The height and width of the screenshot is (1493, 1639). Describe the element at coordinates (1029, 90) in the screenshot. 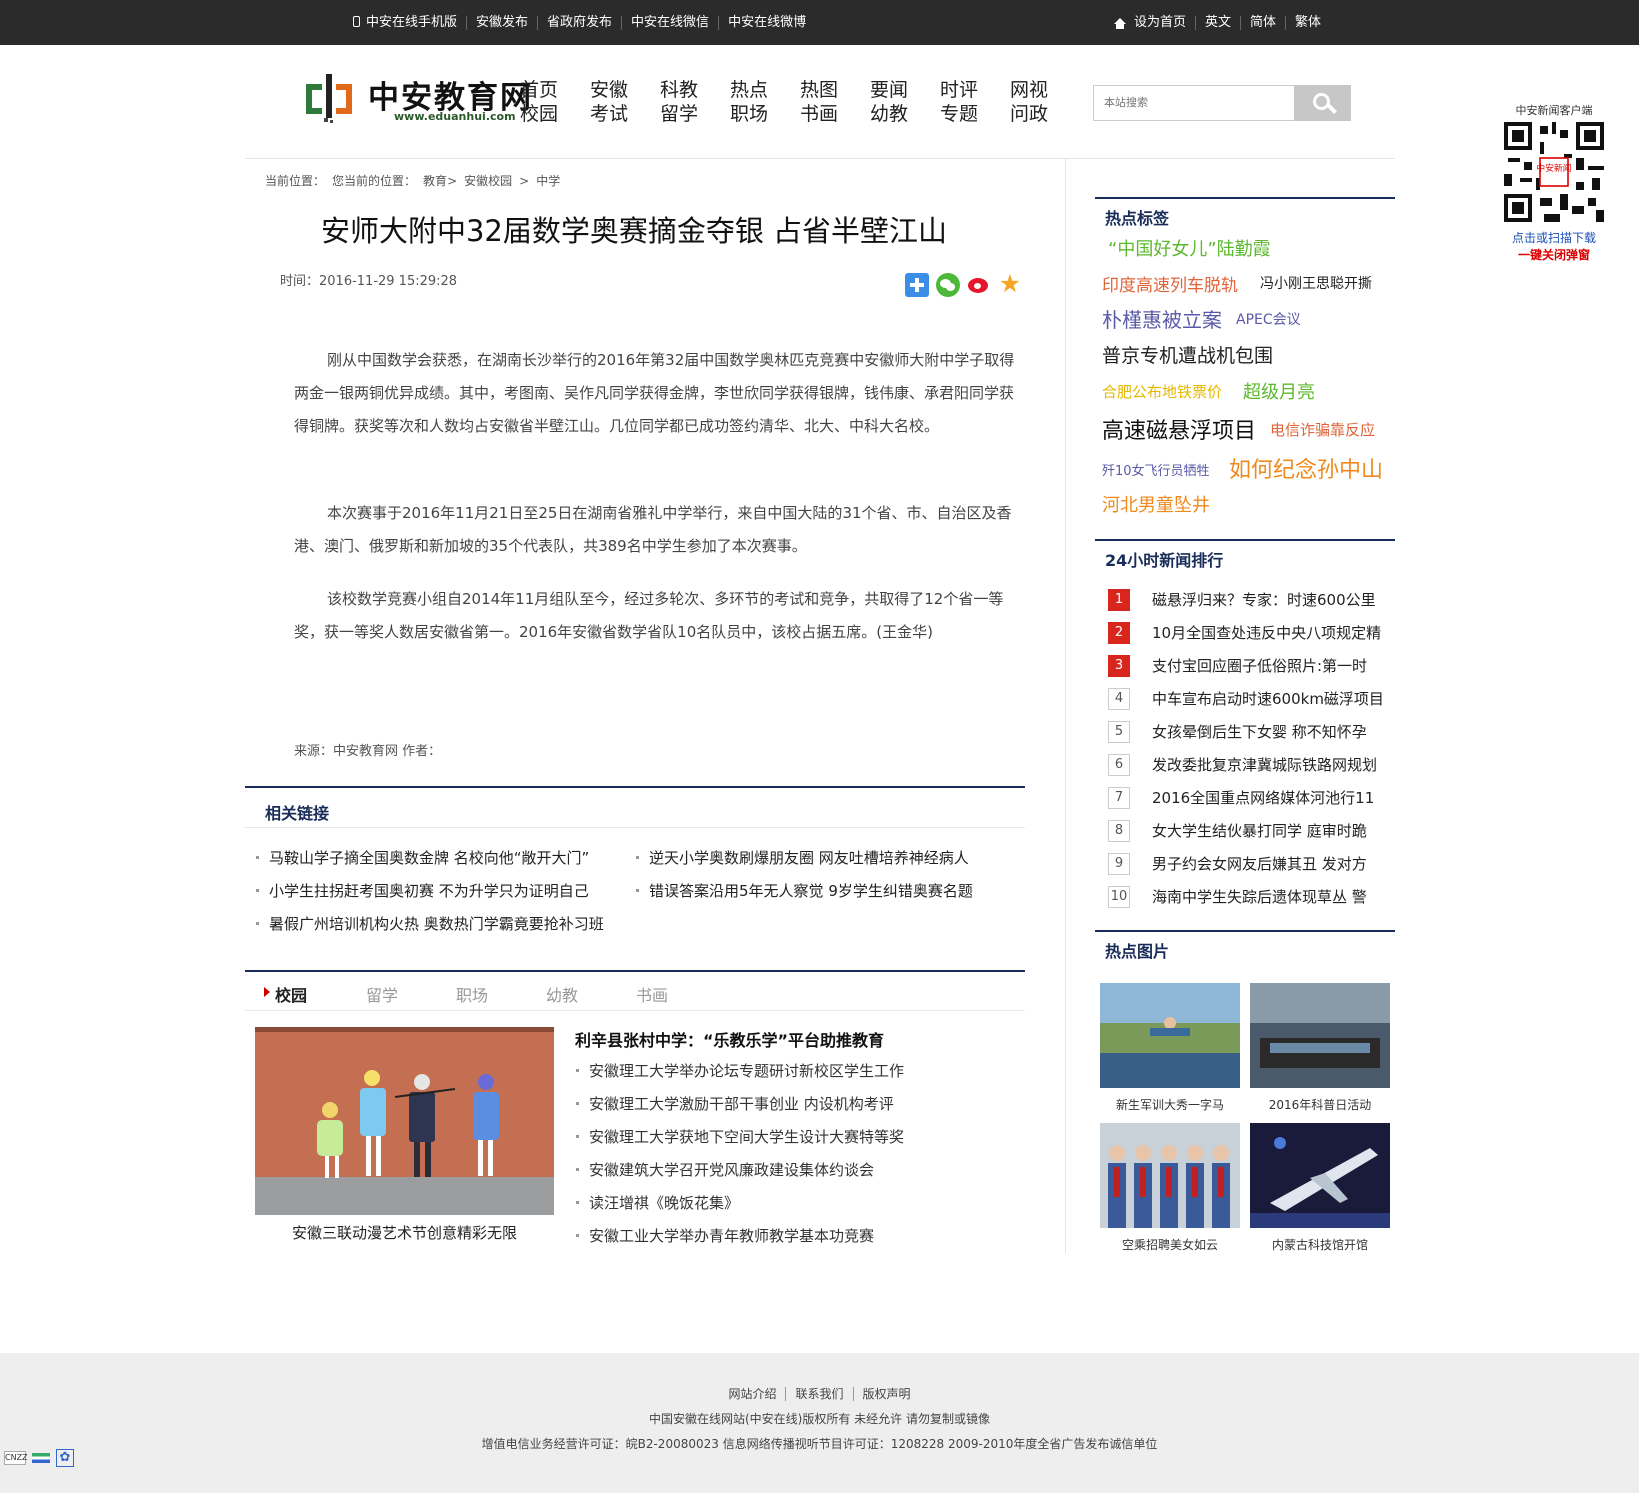

I see `nav-item-video: 网视` at that location.